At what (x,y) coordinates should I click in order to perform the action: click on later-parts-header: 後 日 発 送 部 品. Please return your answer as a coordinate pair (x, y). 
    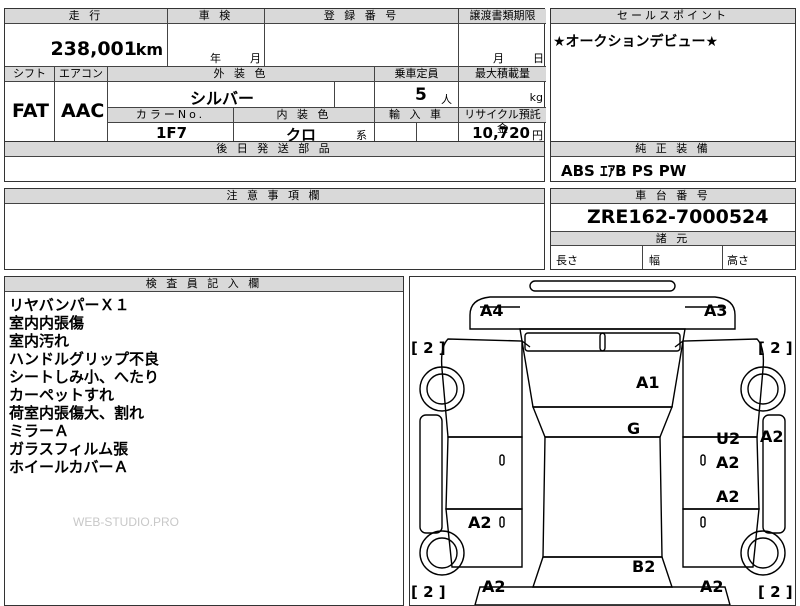
    Looking at the image, I should click on (274, 149).